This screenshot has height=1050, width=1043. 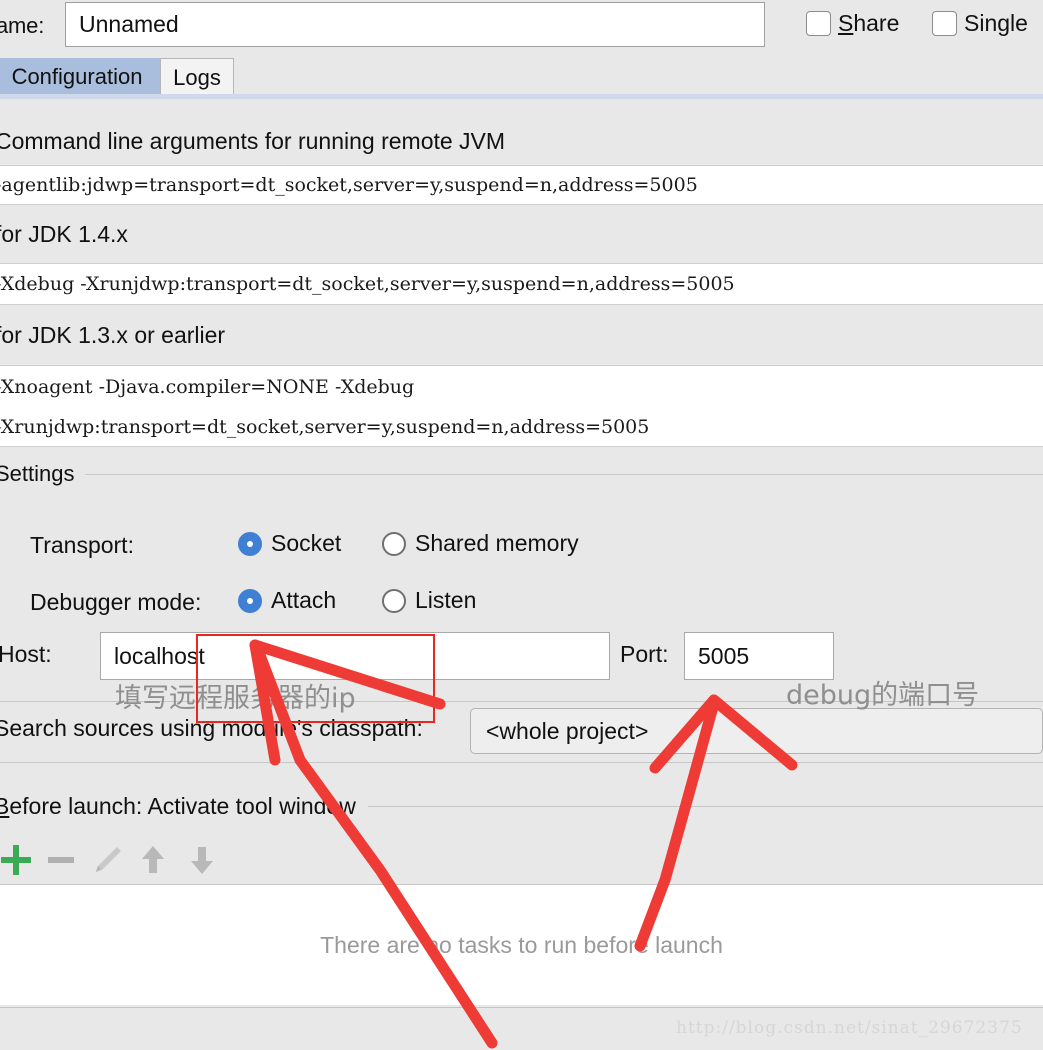 What do you see at coordinates (944, 23) in the screenshot?
I see `single-checkbox-box` at bounding box center [944, 23].